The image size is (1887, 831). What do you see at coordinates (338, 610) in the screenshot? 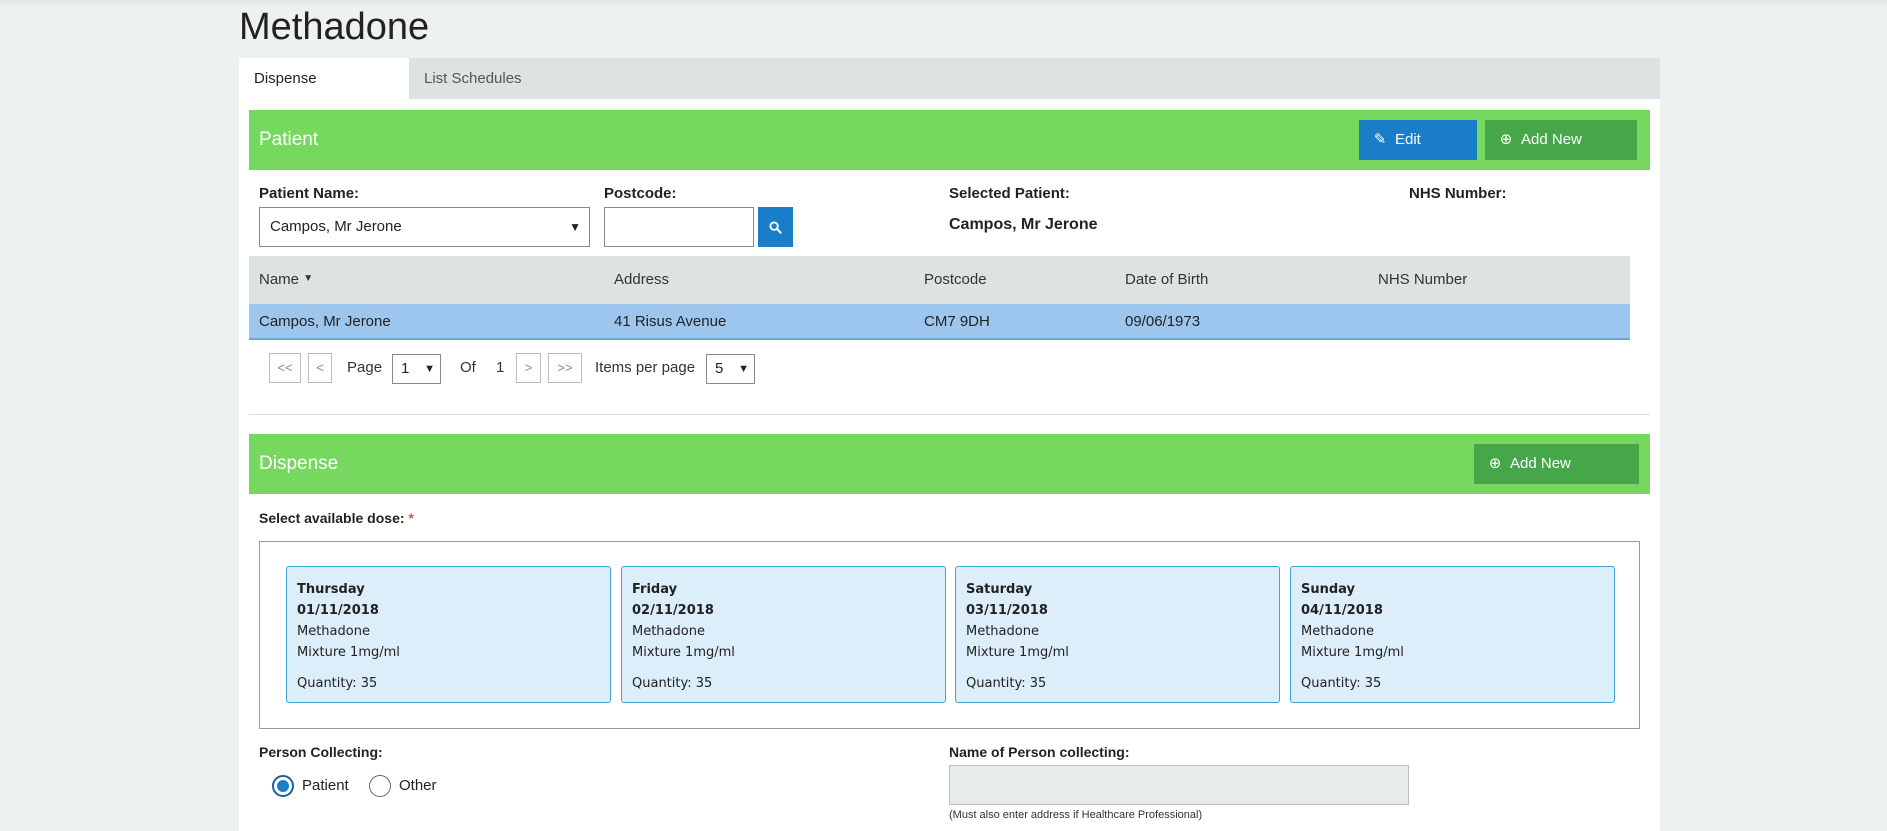
I see `dose-date: 01/11/2018` at bounding box center [338, 610].